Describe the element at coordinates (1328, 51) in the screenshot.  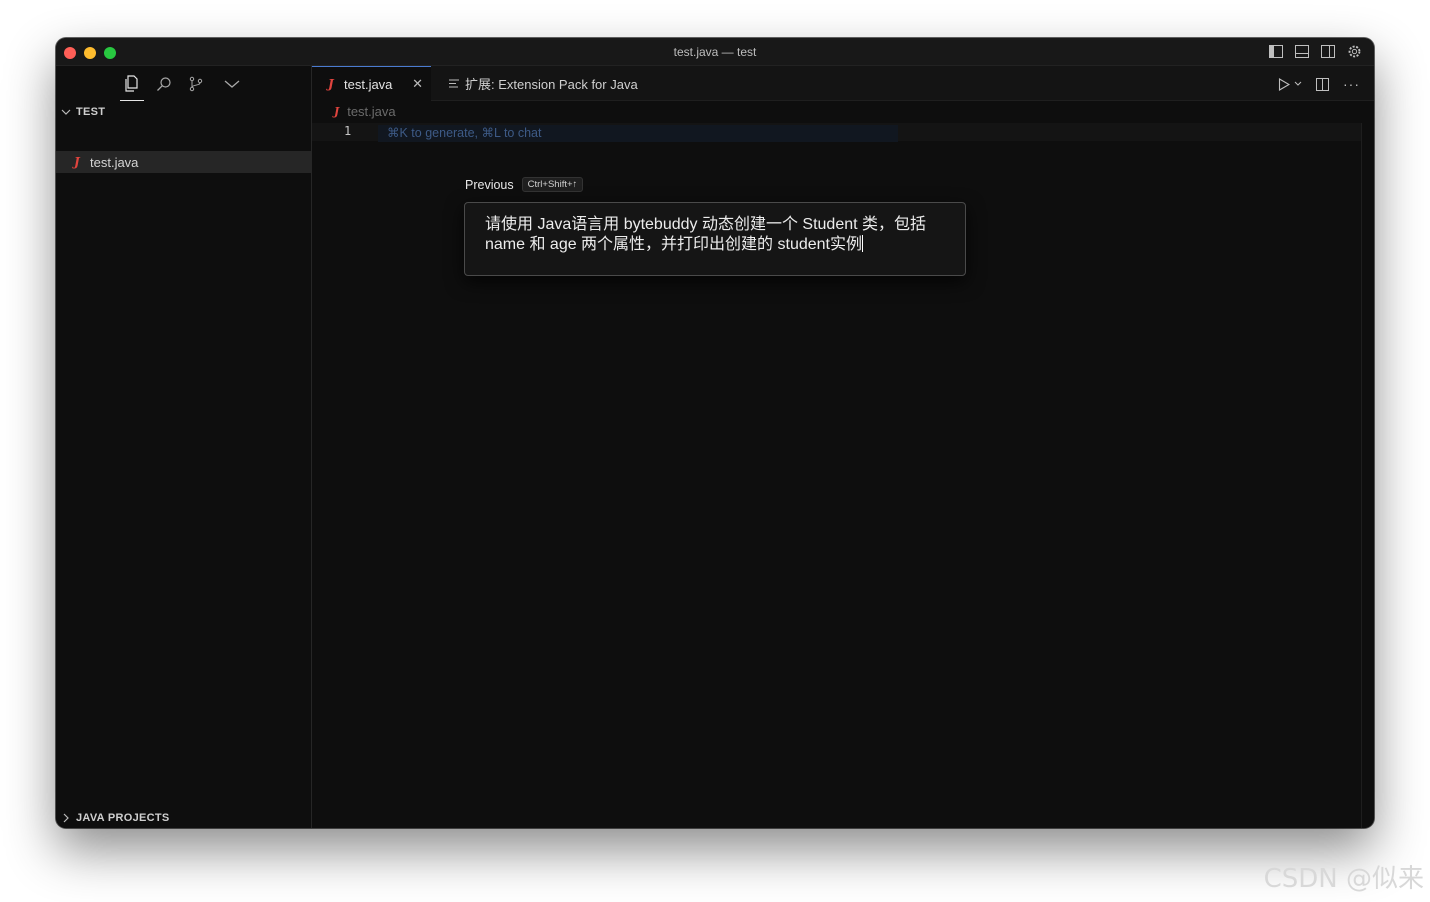
I see `toggle-secondary-sidebar-icon` at that location.